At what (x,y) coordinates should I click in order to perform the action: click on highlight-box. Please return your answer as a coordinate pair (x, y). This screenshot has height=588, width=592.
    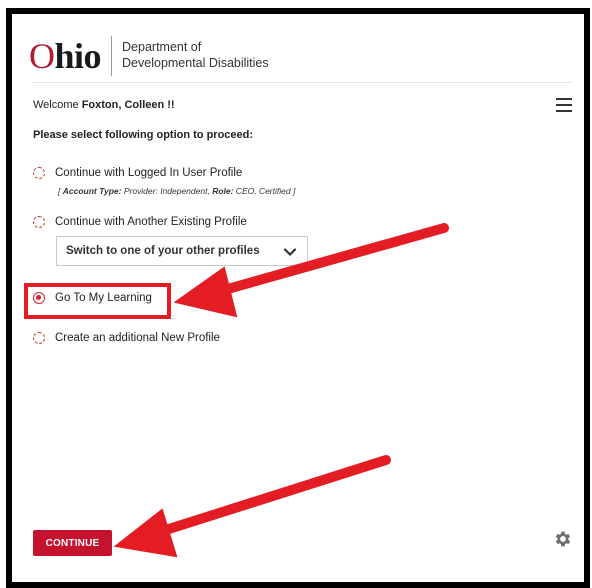
    Looking at the image, I should click on (97, 301).